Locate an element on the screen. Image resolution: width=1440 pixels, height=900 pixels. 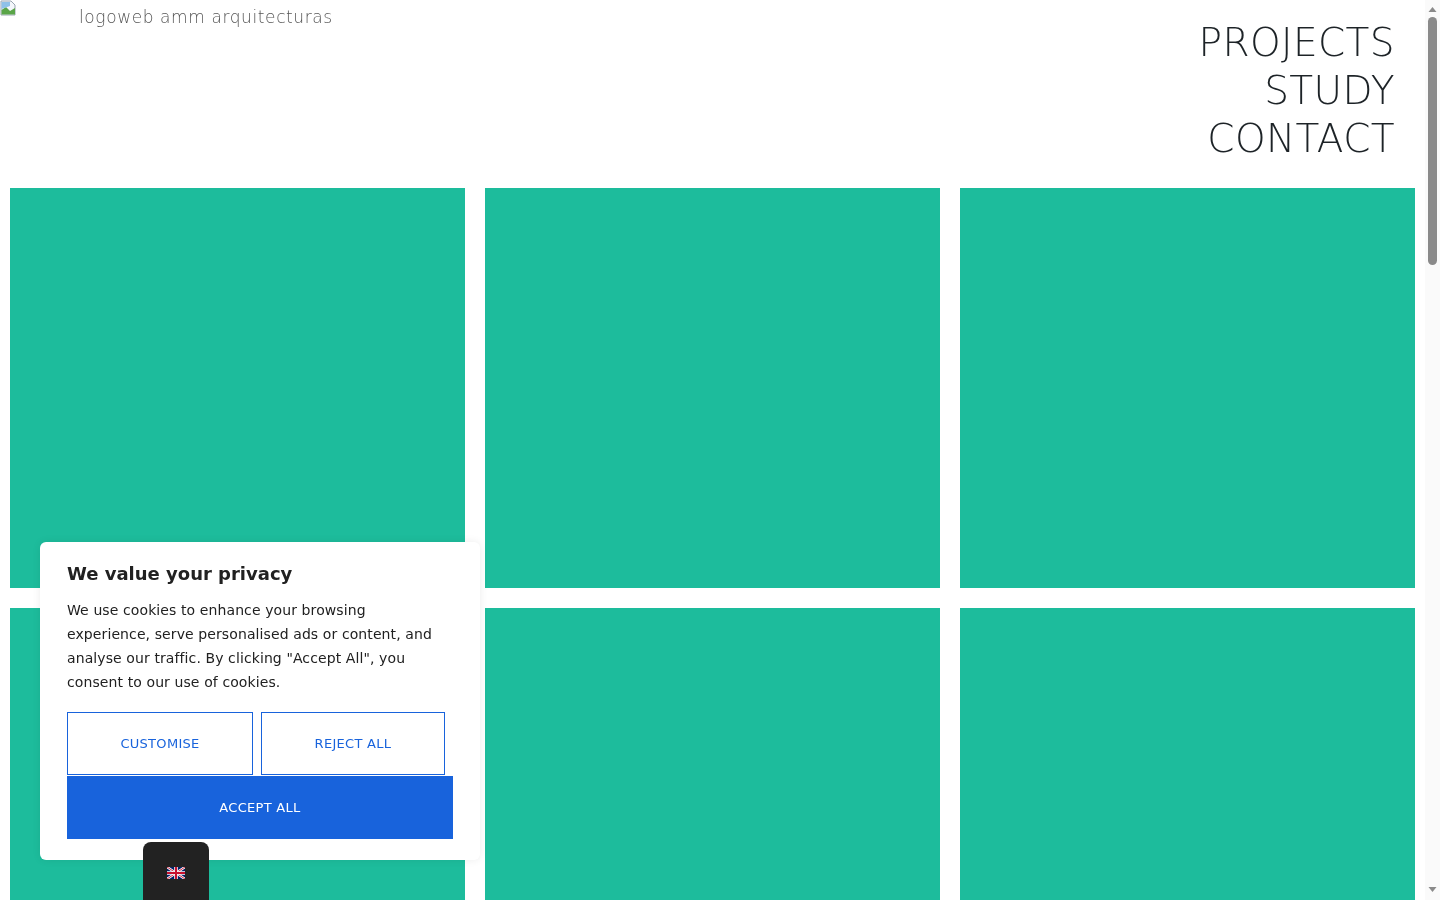
language-menu is located at coordinates (176, 871).